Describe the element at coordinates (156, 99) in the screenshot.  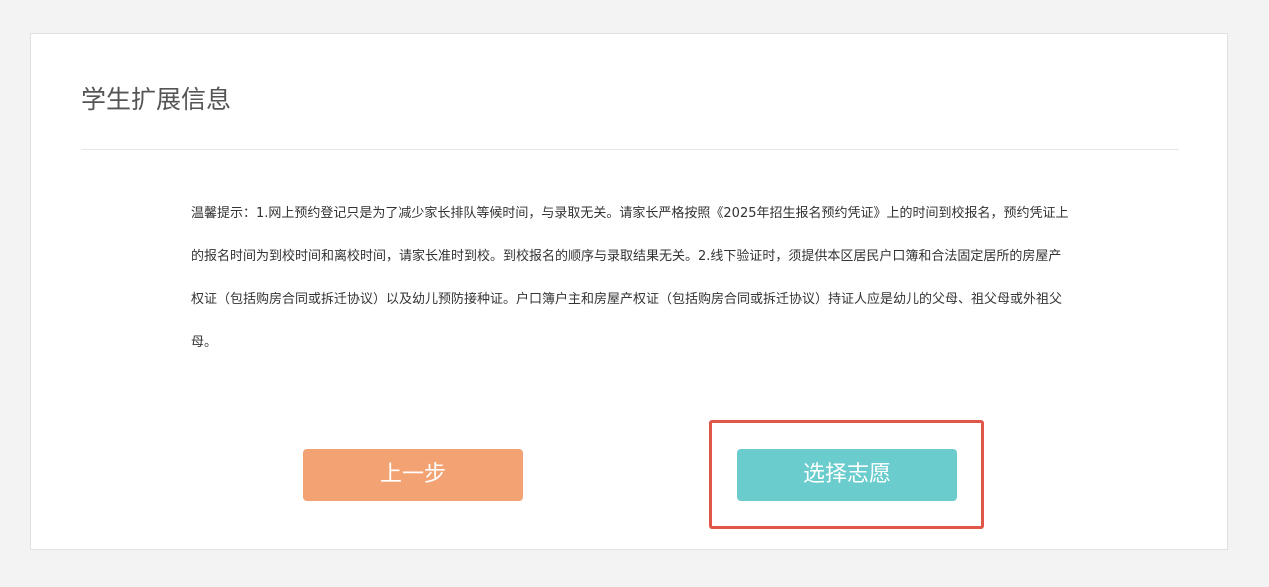
I see `page-title: 学生扩展信息` at that location.